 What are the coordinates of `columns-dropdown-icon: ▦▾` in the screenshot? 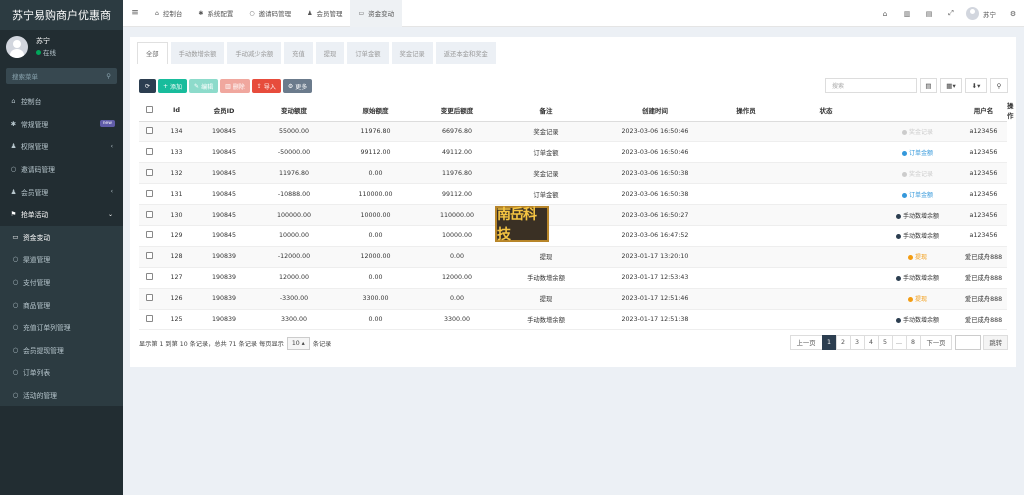 It's located at (951, 85).